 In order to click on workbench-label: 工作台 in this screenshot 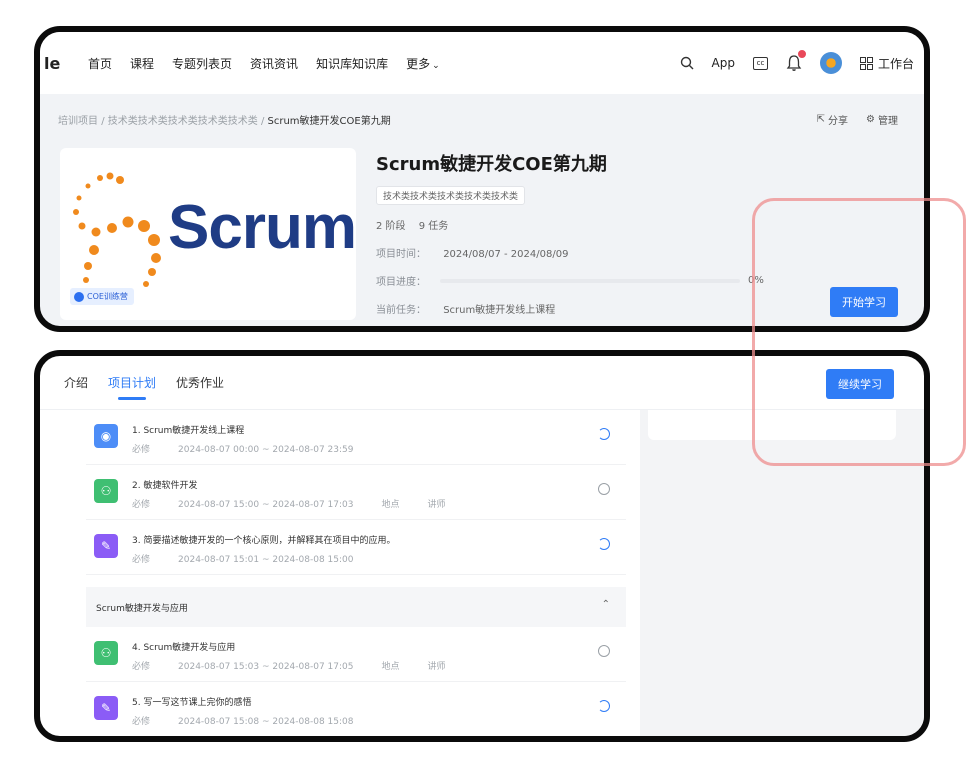, I will do `click(895, 63)`.